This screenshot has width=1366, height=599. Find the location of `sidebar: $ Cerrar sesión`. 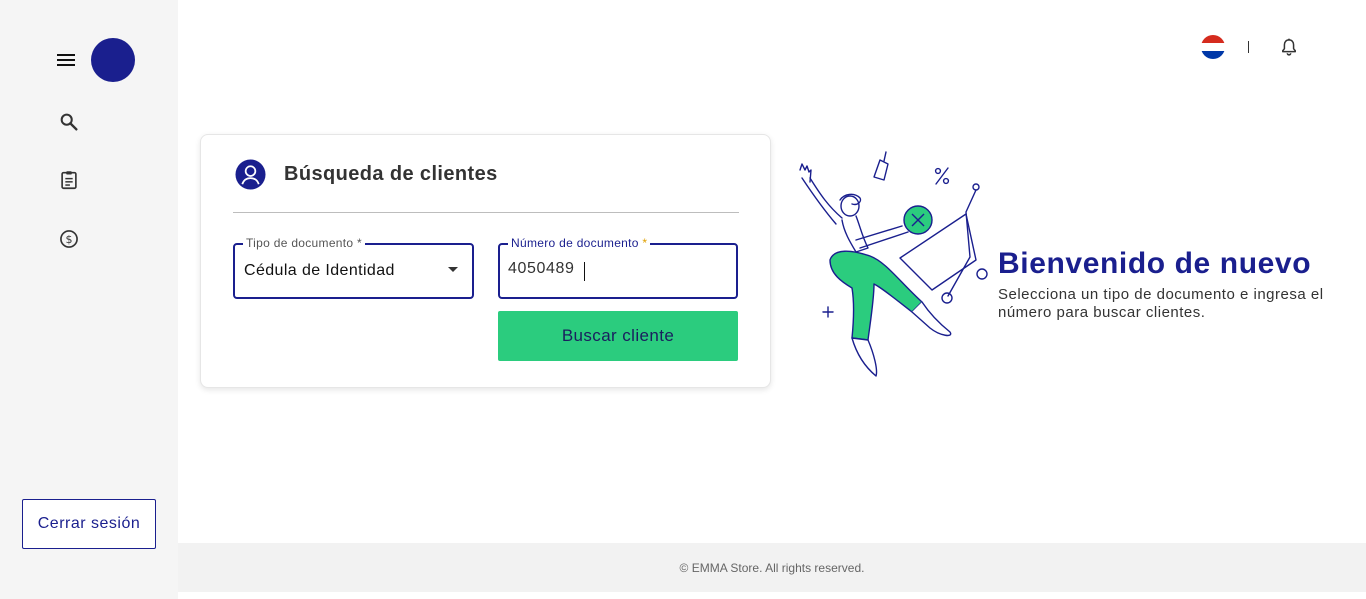

sidebar: $ Cerrar sesión is located at coordinates (89, 299).